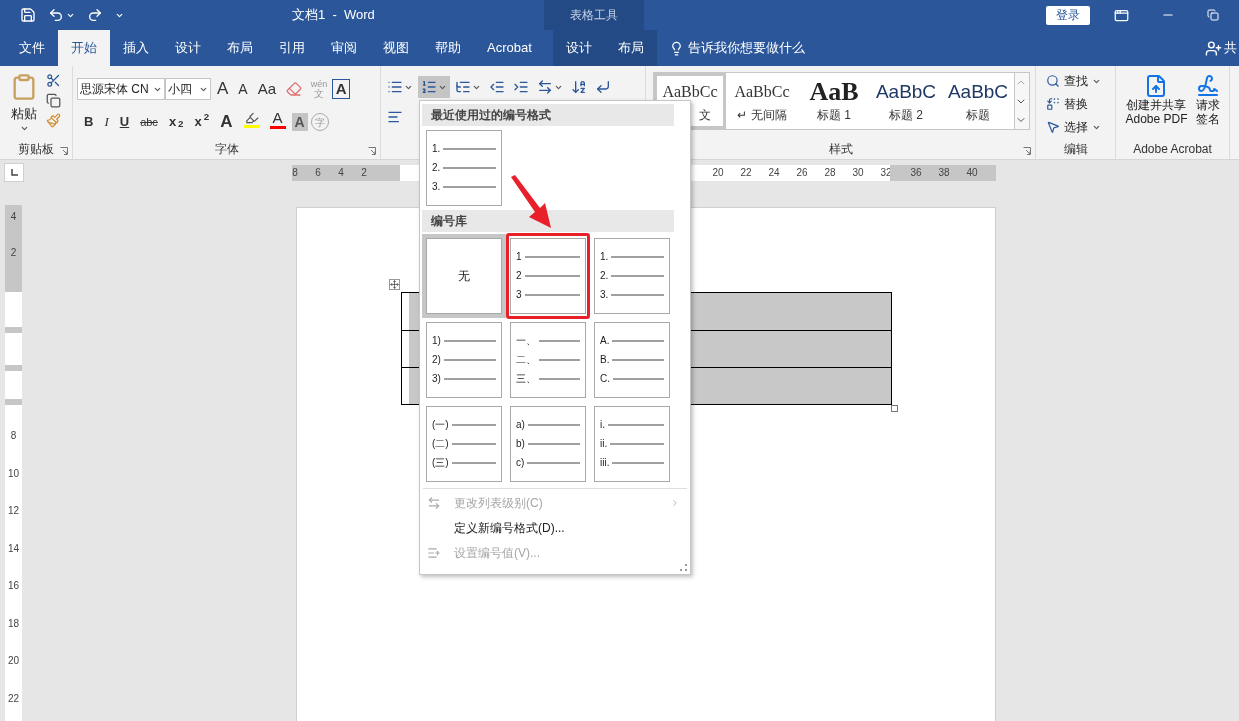 The height and width of the screenshot is (721, 1239). What do you see at coordinates (683, 567) in the screenshot?
I see `resize-grip-icon` at bounding box center [683, 567].